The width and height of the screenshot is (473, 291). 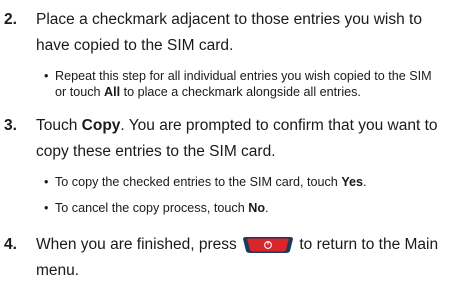 What do you see at coordinates (112, 92) in the screenshot?
I see `all-keyword: All` at bounding box center [112, 92].